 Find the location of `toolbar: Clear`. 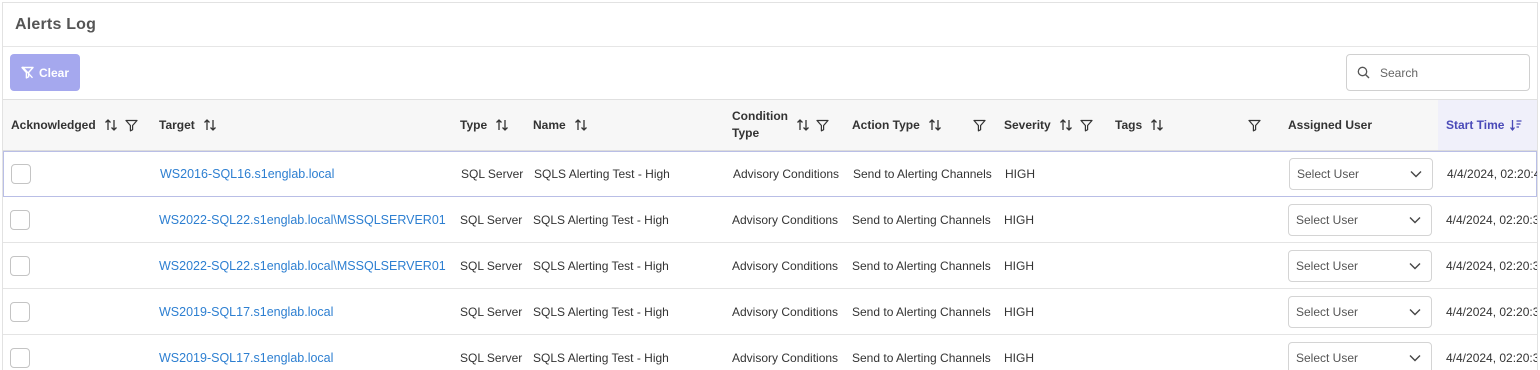

toolbar: Clear is located at coordinates (770, 73).